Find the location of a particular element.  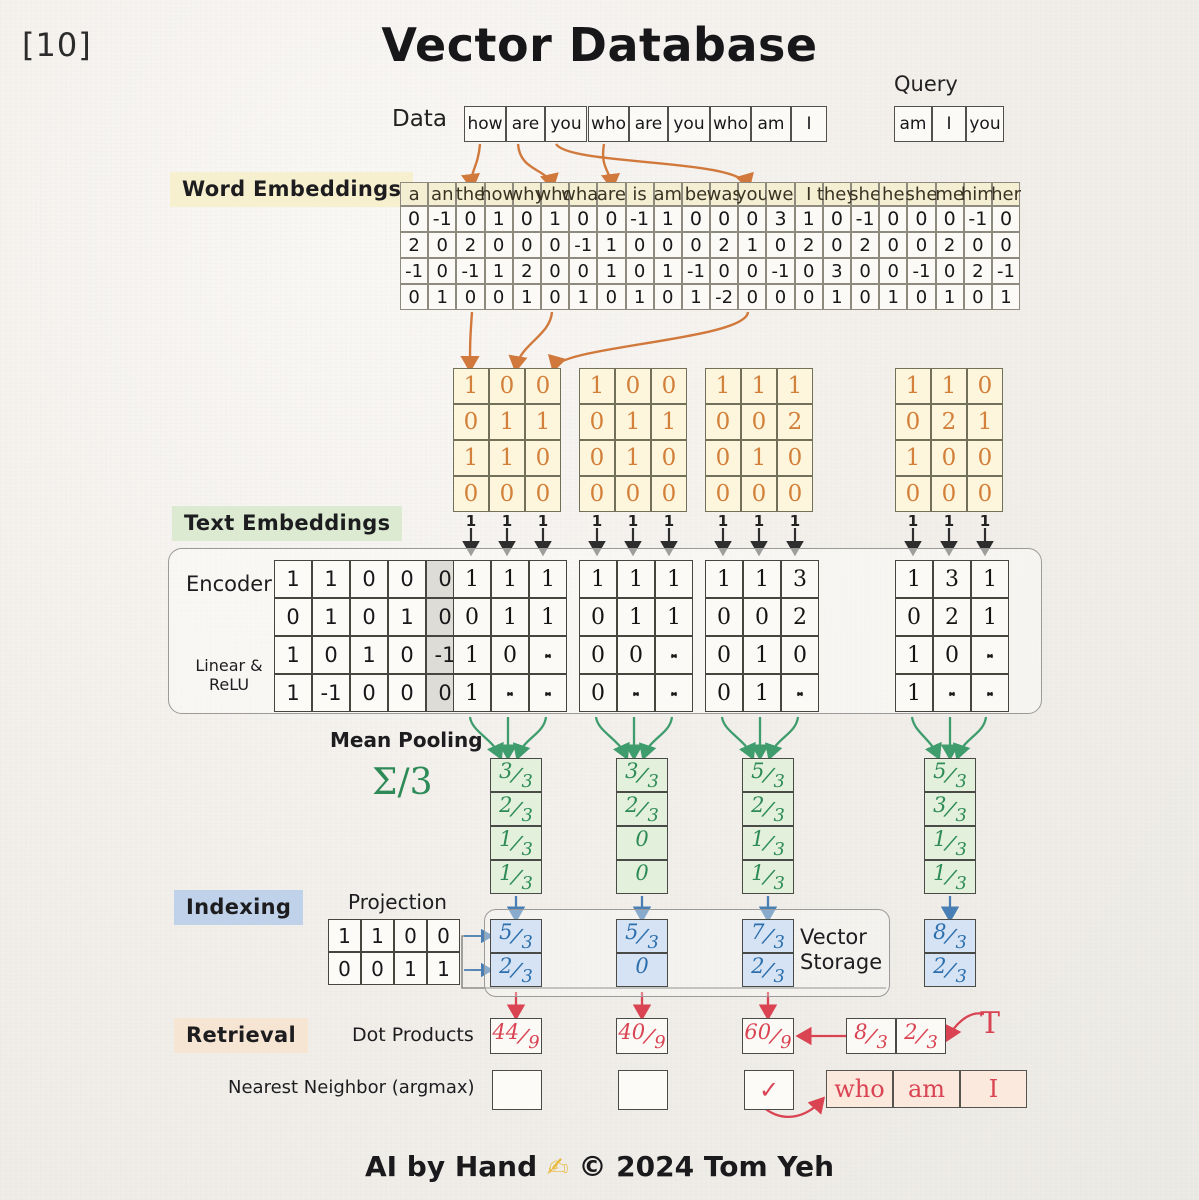

encoder-weight-cell: 0 is located at coordinates (407, 579).